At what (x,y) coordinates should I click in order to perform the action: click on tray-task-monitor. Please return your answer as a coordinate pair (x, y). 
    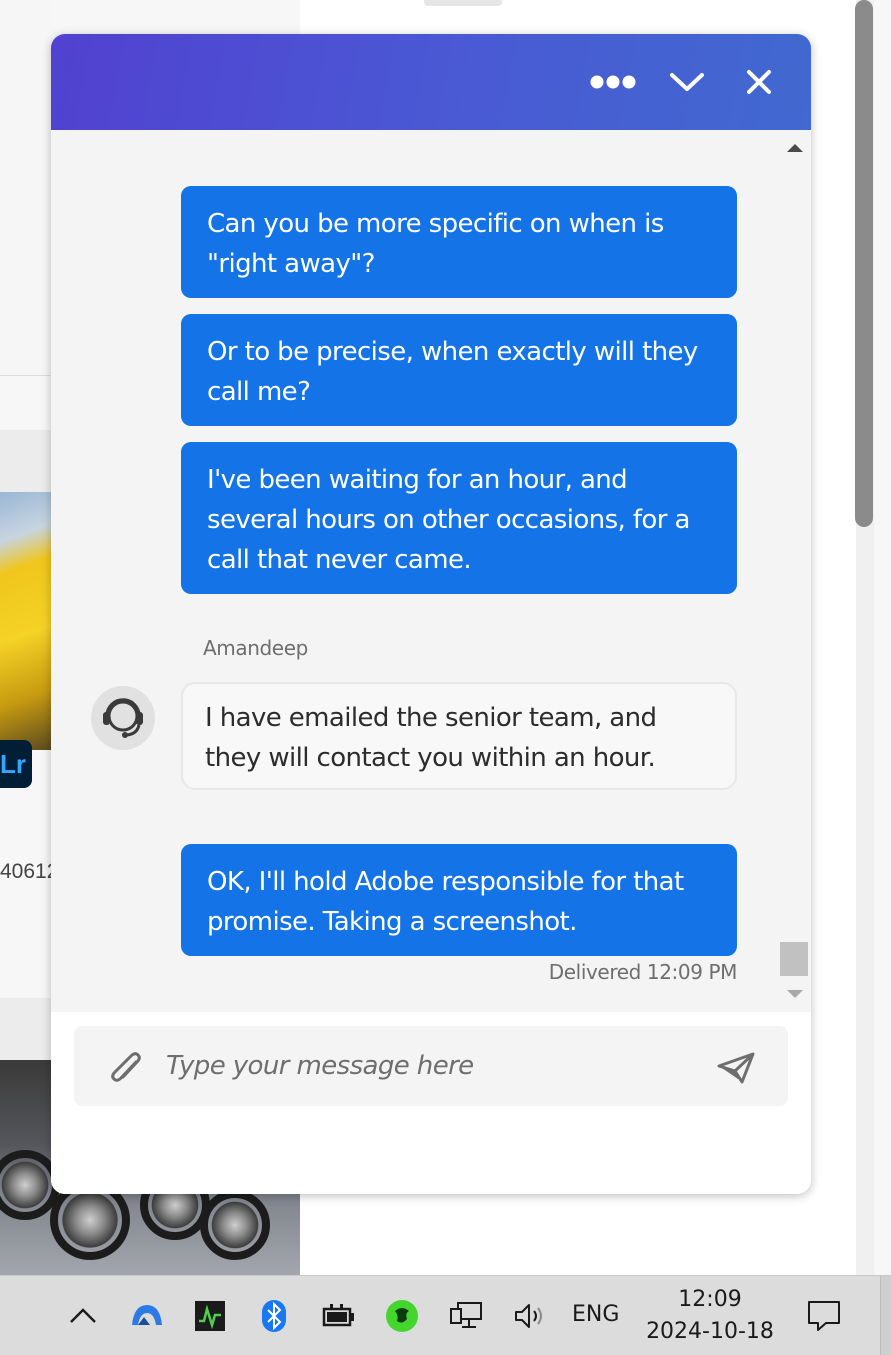
    Looking at the image, I should click on (210, 1316).